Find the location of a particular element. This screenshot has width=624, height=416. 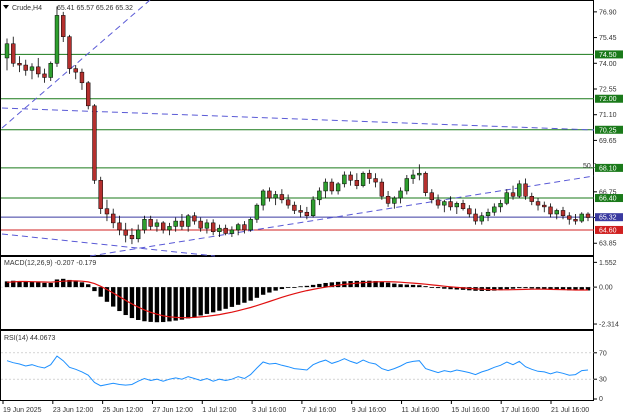

macd-label: MACD(12,26,9) -0.207 -0.179 is located at coordinates (50, 263).